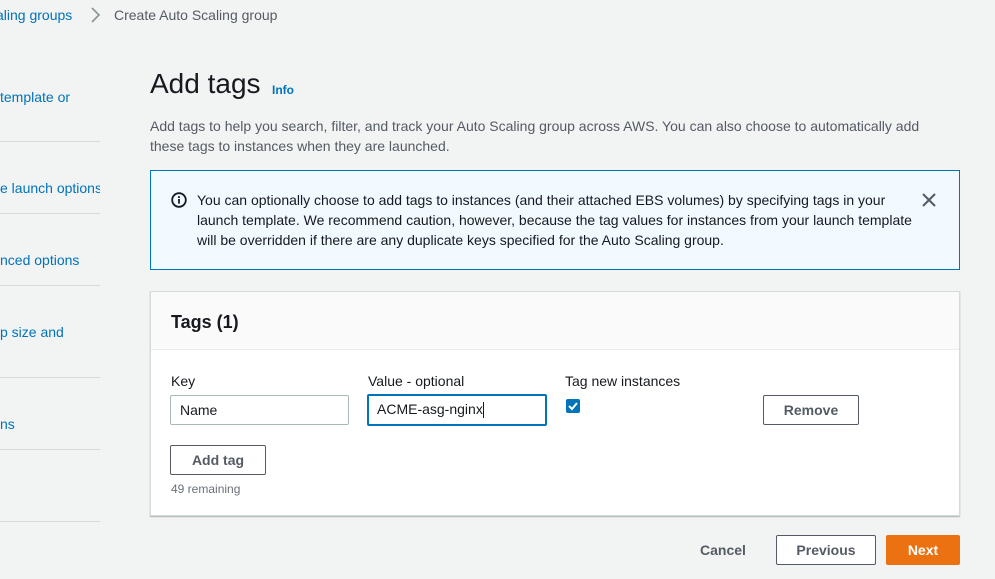 The height and width of the screenshot is (579, 995). Describe the element at coordinates (623, 381) in the screenshot. I see `tag-new-instances-label: Tag new instances` at that location.